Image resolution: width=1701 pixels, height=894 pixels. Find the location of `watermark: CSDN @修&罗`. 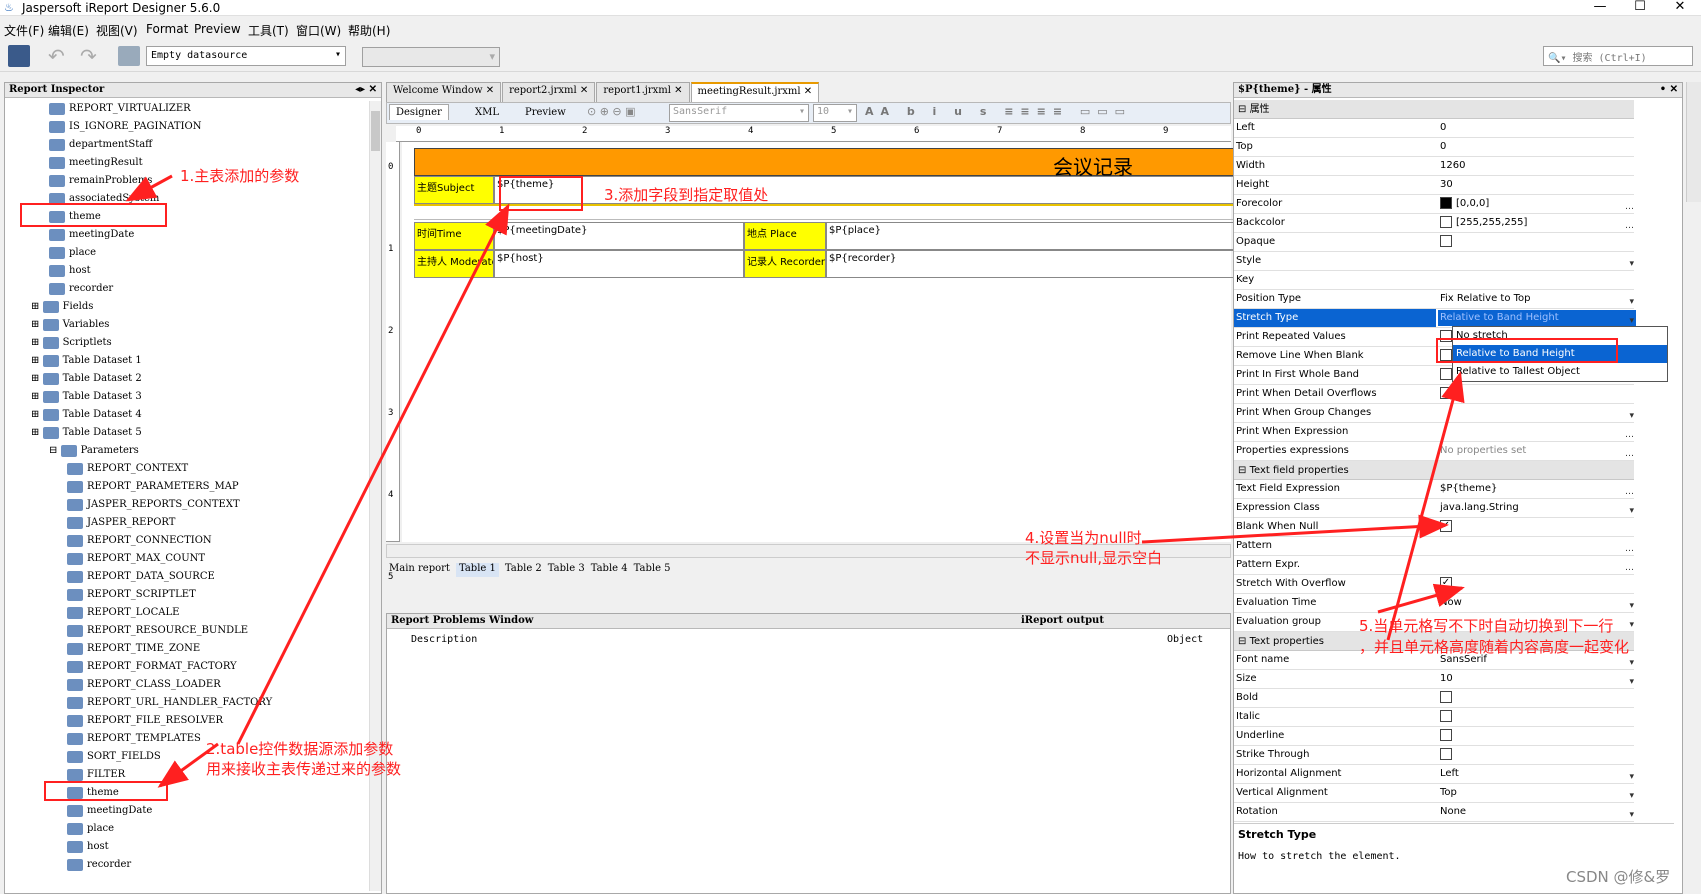

watermark: CSDN @修&罗 is located at coordinates (1618, 877).